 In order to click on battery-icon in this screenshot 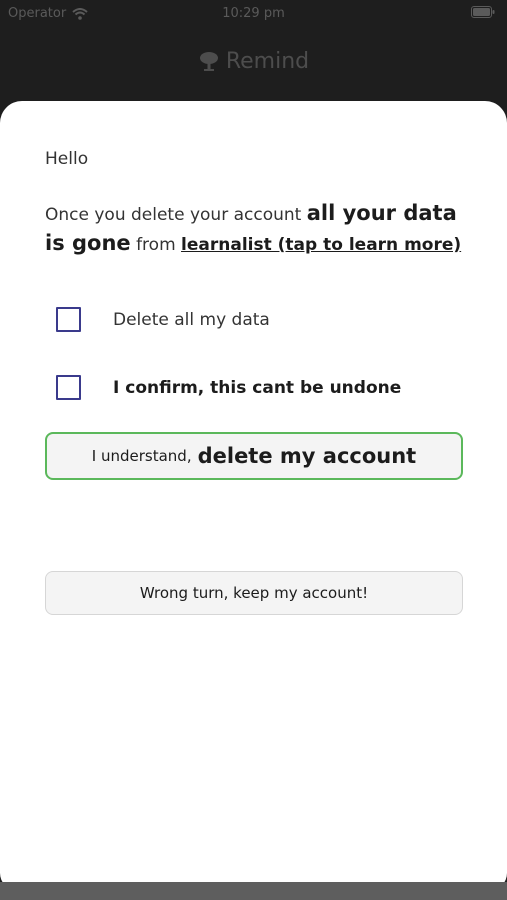, I will do `click(483, 14)`.